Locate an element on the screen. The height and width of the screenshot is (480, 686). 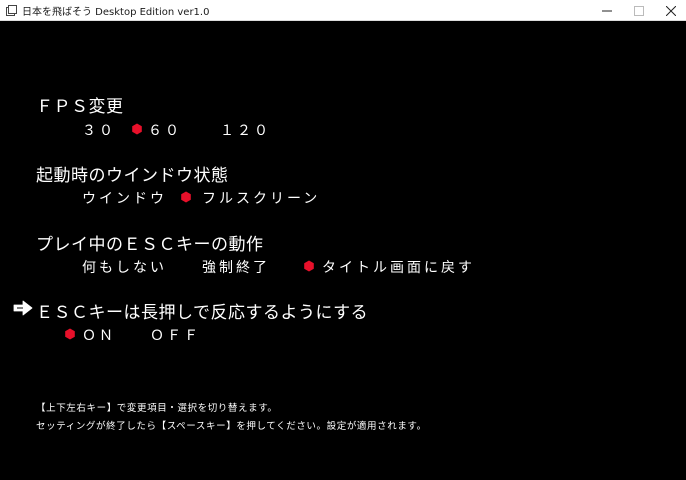
setting-heading-esc-long-press: ＥＳＣキーは長押しで反応するようにする is located at coordinates (202, 313).